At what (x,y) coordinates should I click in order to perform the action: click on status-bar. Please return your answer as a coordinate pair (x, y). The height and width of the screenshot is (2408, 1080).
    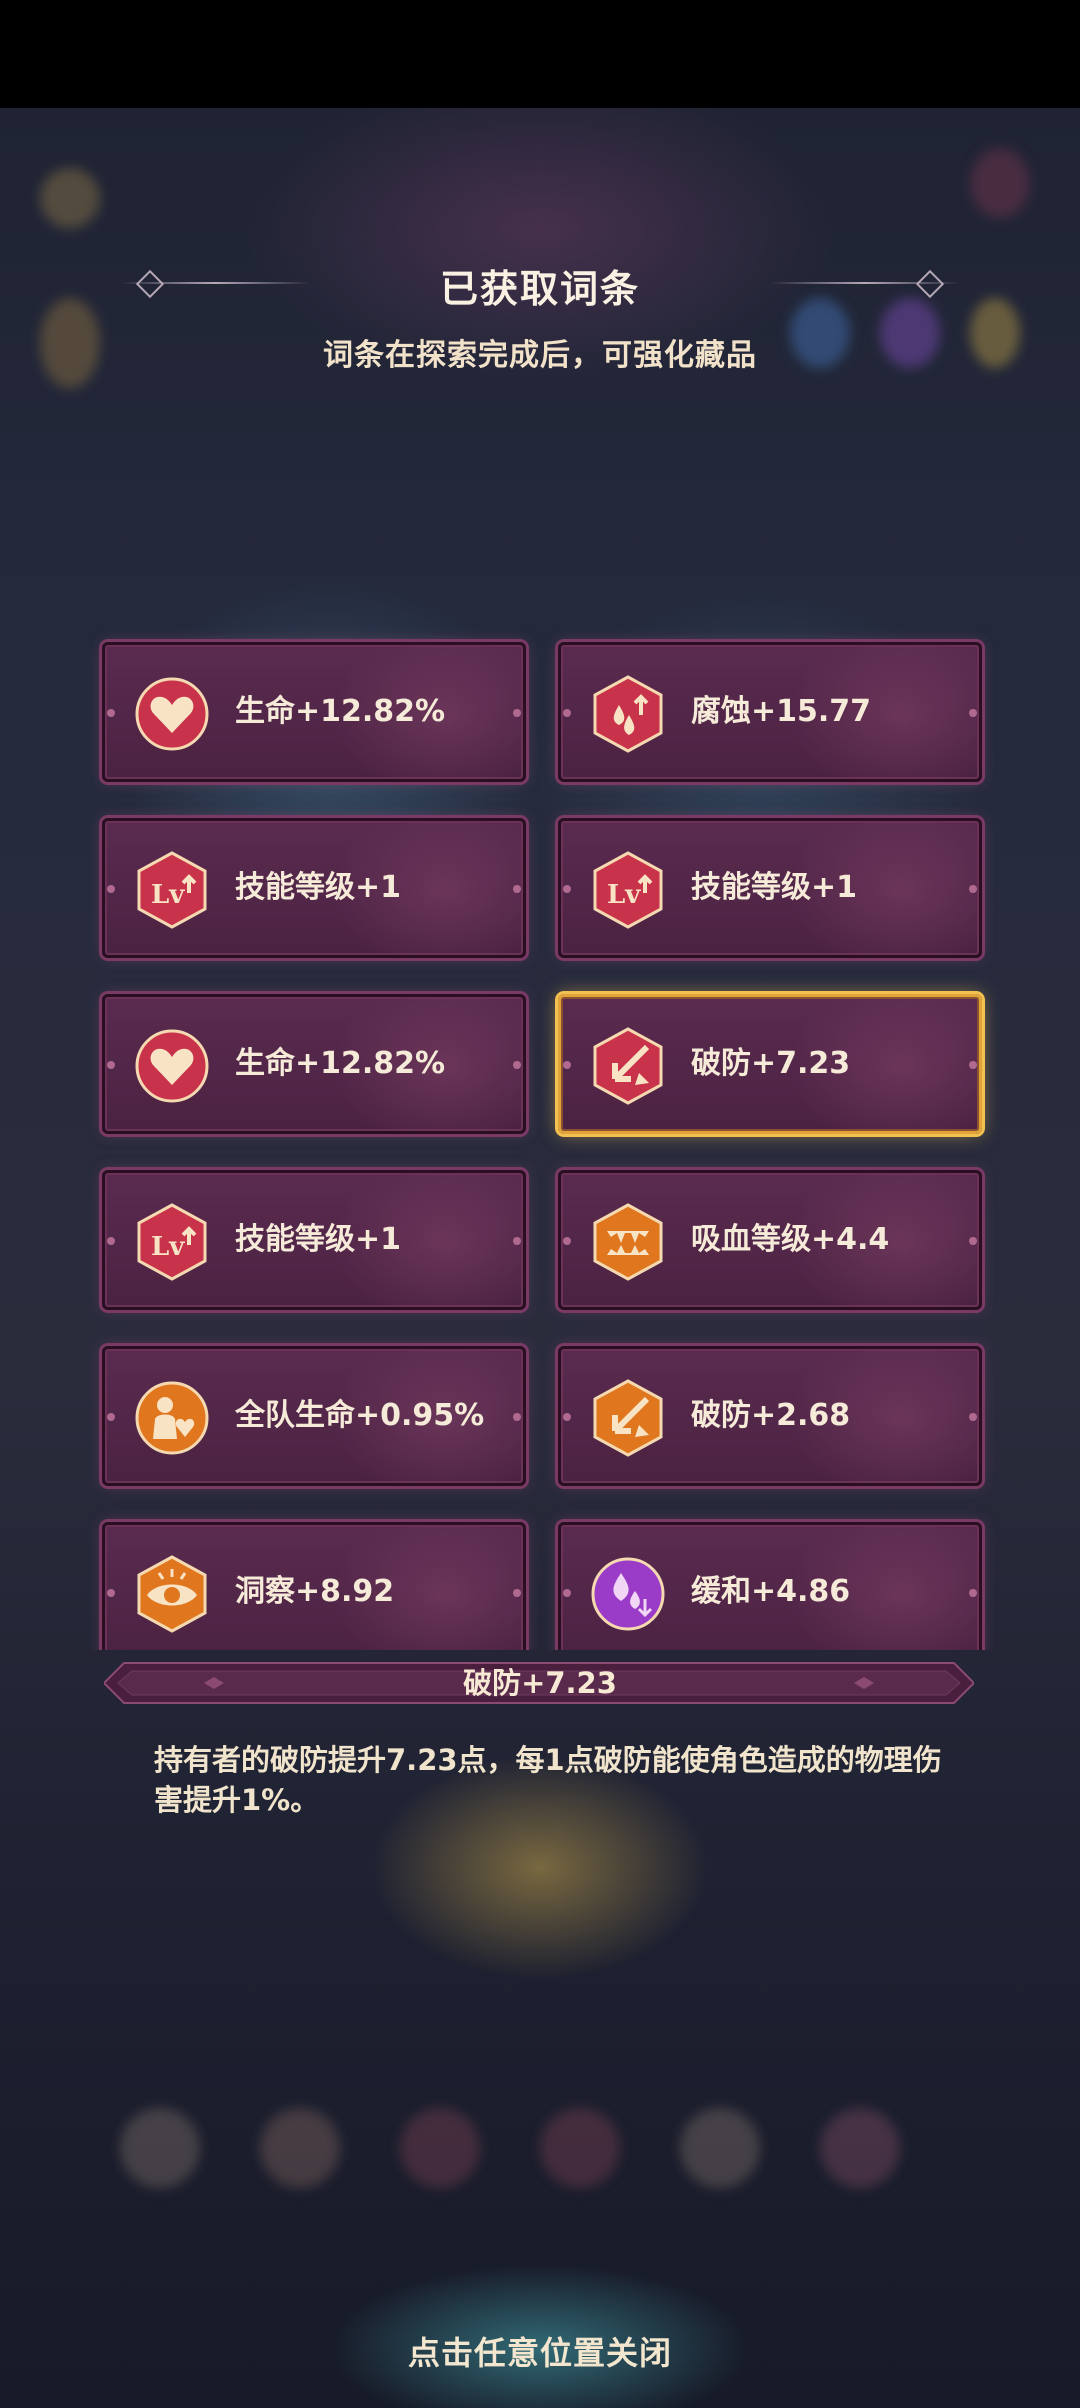
    Looking at the image, I should click on (540, 54).